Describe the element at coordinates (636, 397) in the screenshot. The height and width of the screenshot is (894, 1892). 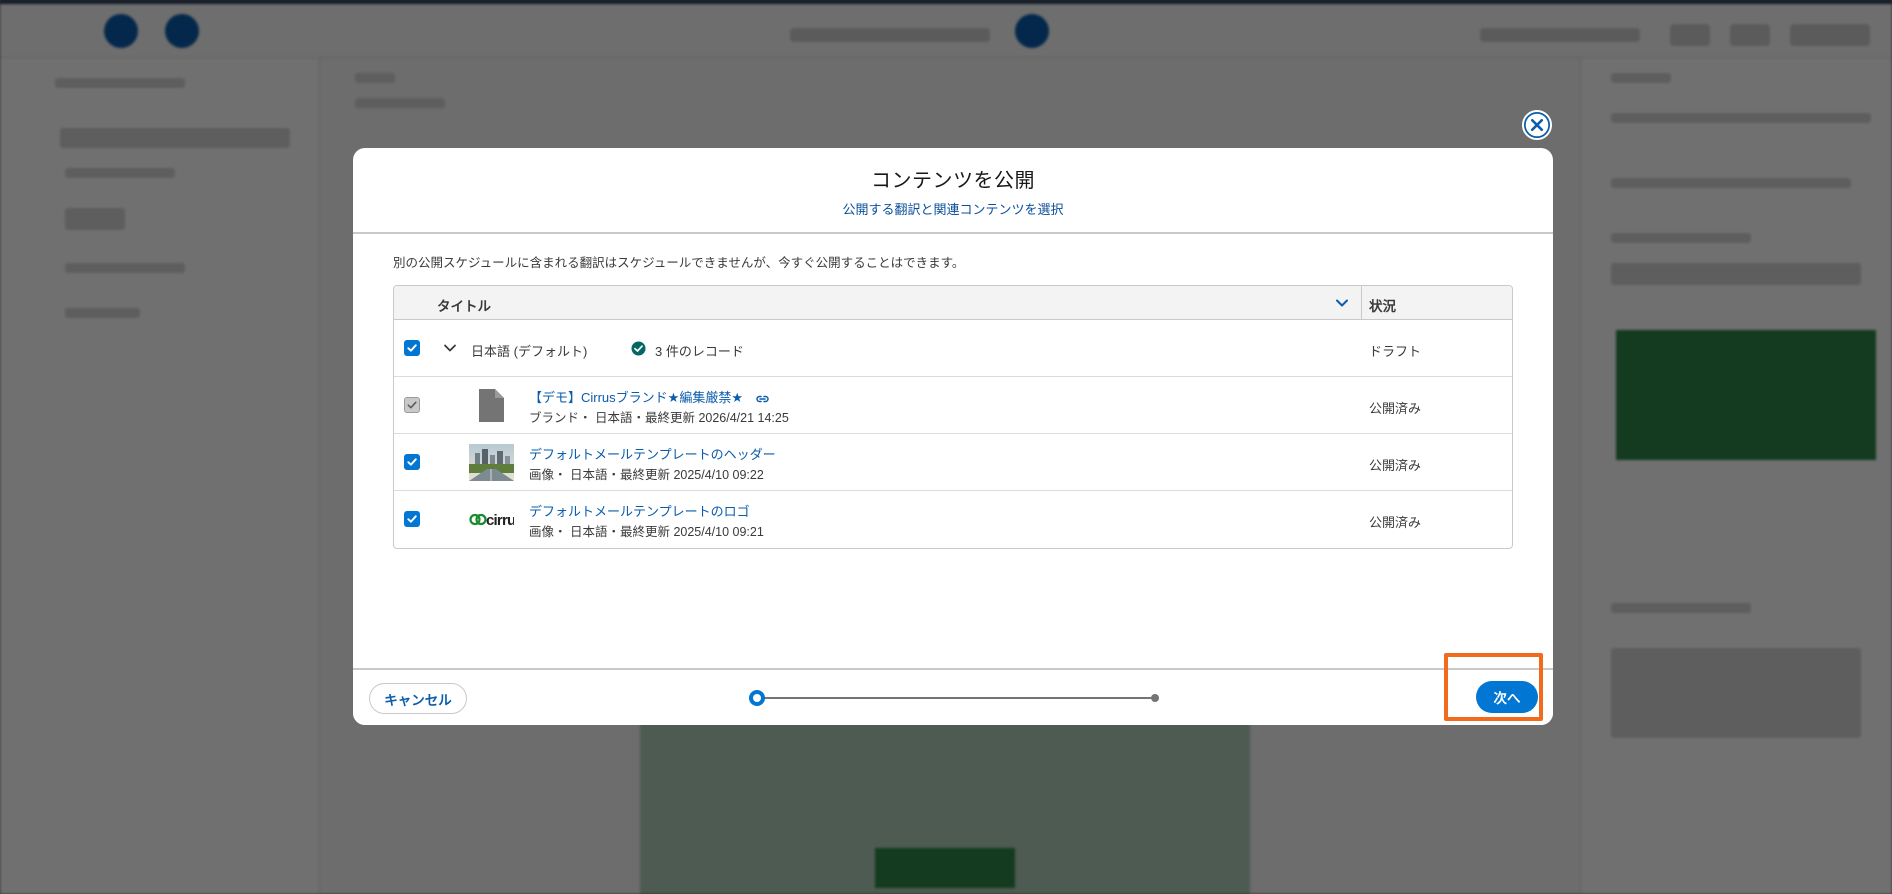
I see `content-title: 【デモ】Cirrusブランド★編集厳禁★` at that location.